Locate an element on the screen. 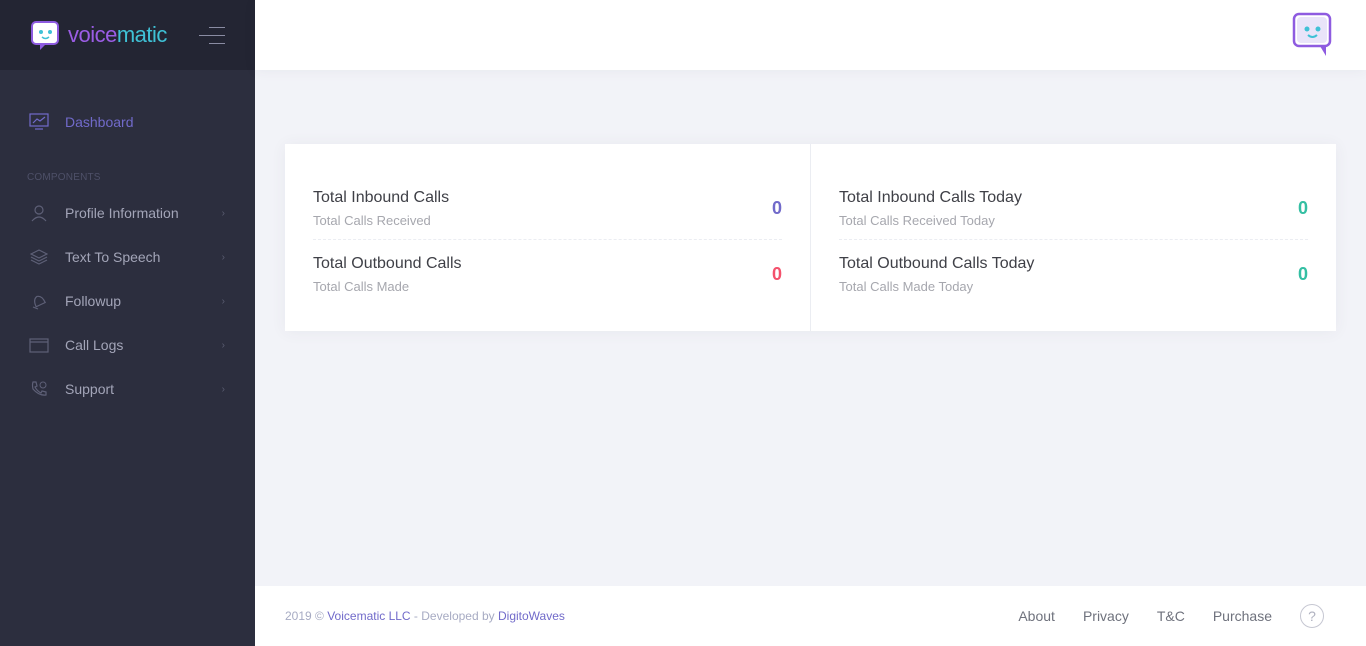 Image resolution: width=1366 pixels, height=646 pixels. sidebar-item-label: Dashboard is located at coordinates (99, 122).